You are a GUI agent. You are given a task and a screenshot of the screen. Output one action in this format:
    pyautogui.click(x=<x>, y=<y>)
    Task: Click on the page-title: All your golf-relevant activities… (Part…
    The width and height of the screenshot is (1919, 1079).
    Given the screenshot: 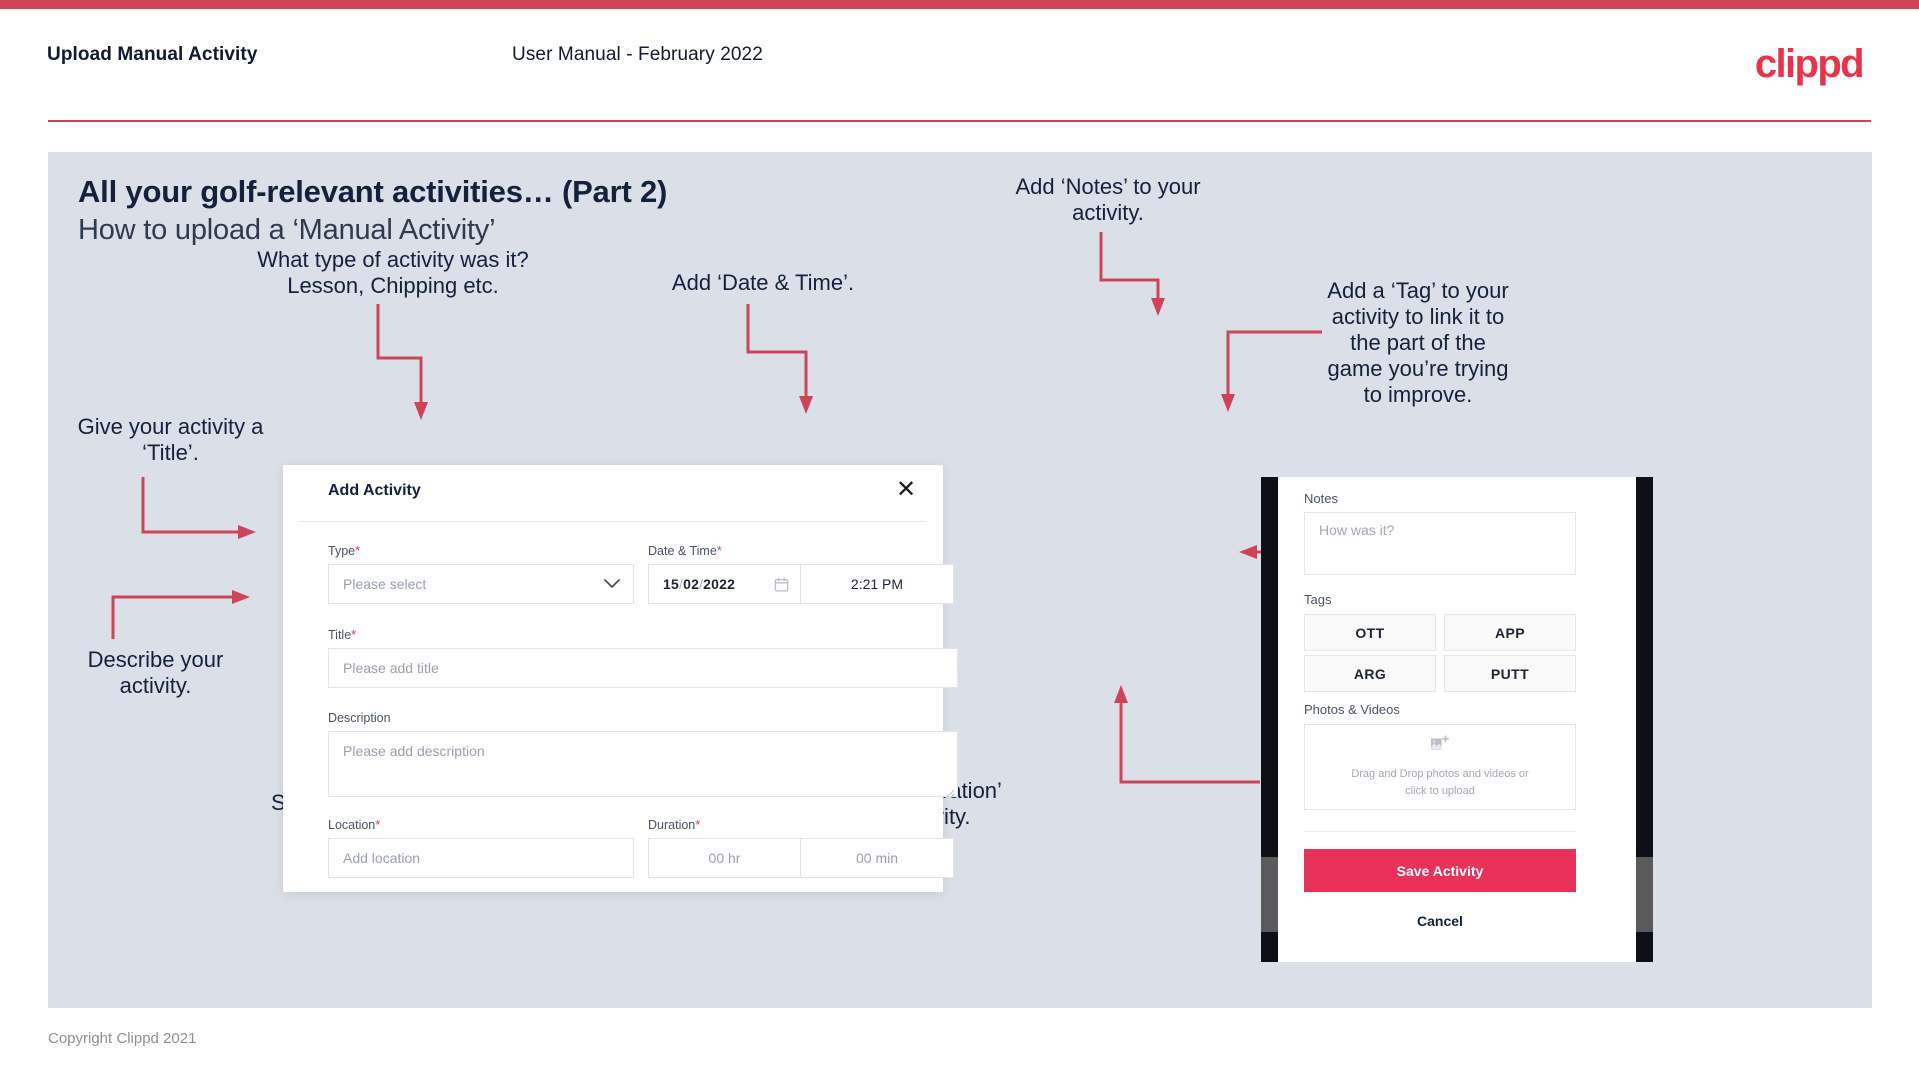 What is the action you would take?
    pyautogui.click(x=373, y=191)
    